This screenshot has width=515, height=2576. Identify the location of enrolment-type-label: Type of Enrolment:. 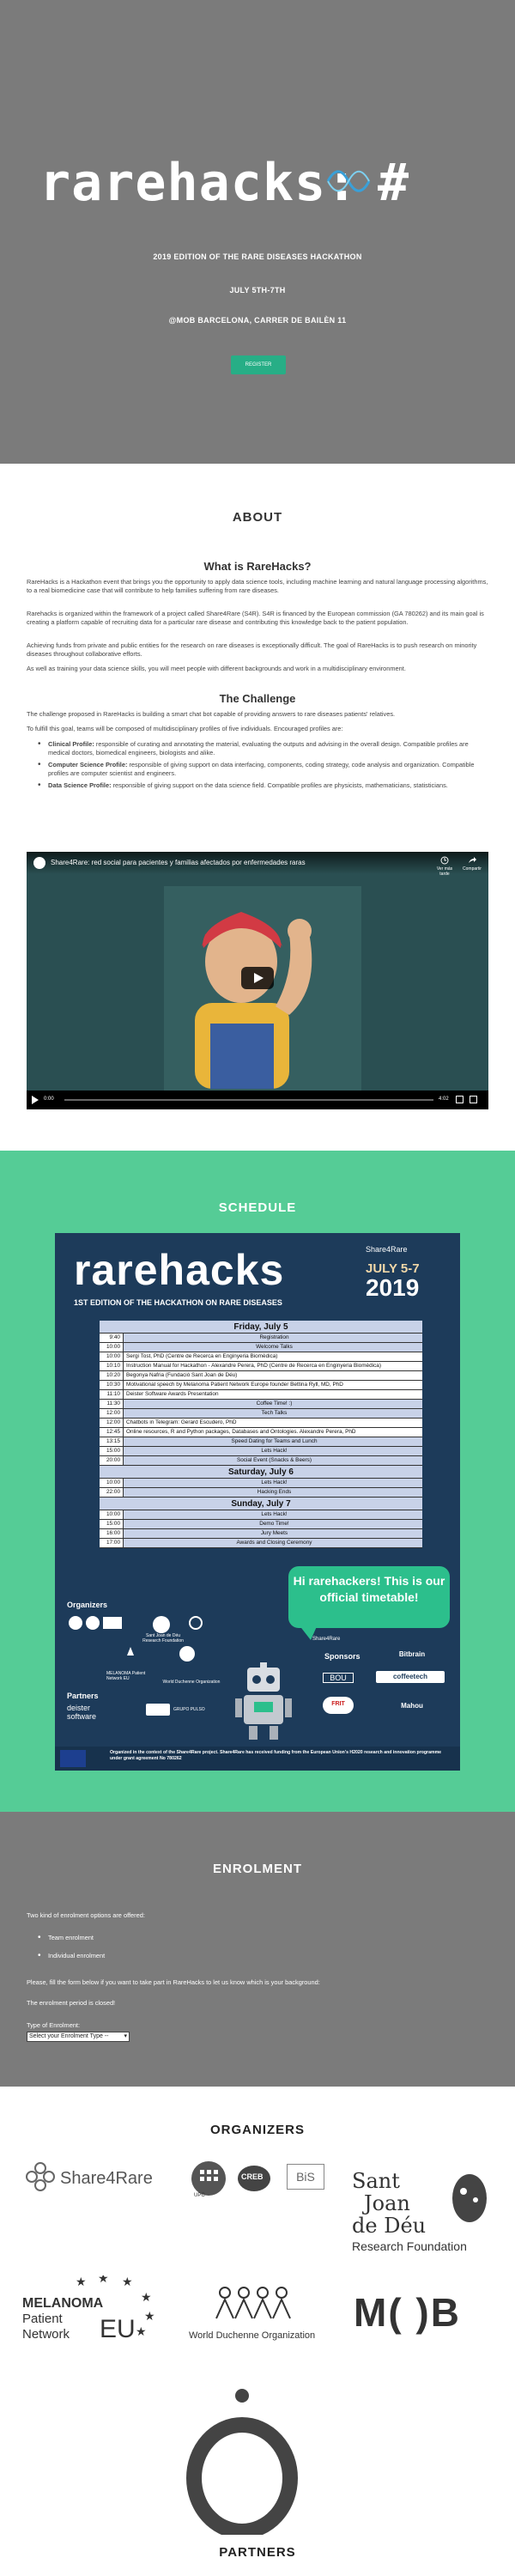
(54, 2025).